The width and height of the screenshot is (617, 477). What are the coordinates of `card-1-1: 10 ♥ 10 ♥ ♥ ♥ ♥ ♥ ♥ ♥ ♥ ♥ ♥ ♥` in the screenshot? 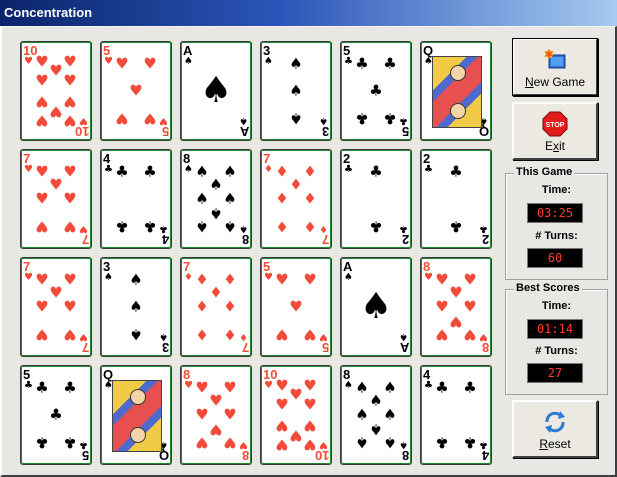 It's located at (56, 91).